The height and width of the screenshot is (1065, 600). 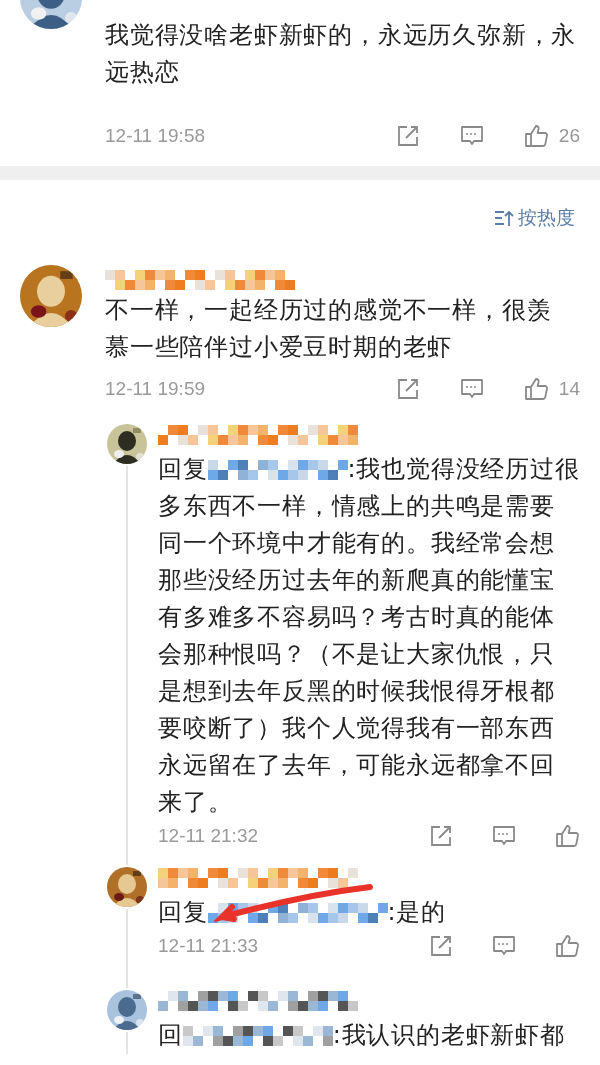 I want to click on reply-label: 回, so click(x=170, y=1035).